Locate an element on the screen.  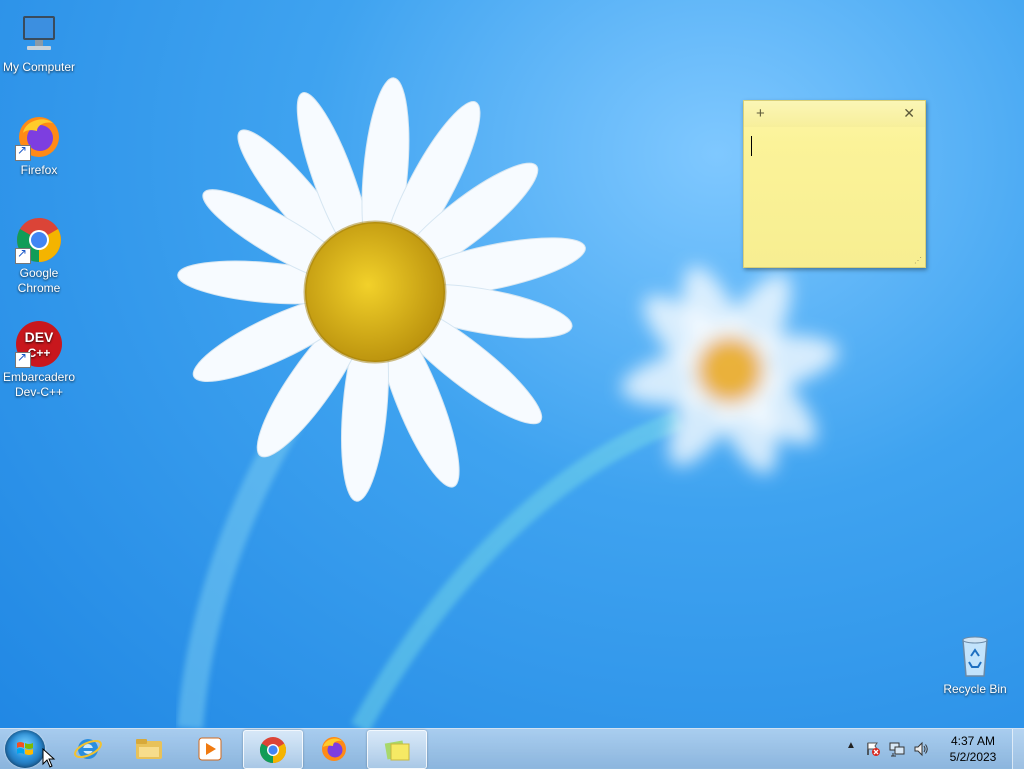
text-caret is located at coordinates (751, 146).